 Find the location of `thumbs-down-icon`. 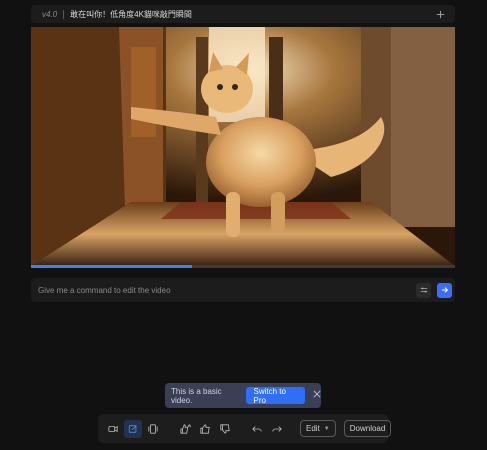

thumbs-down-icon is located at coordinates (225, 428).